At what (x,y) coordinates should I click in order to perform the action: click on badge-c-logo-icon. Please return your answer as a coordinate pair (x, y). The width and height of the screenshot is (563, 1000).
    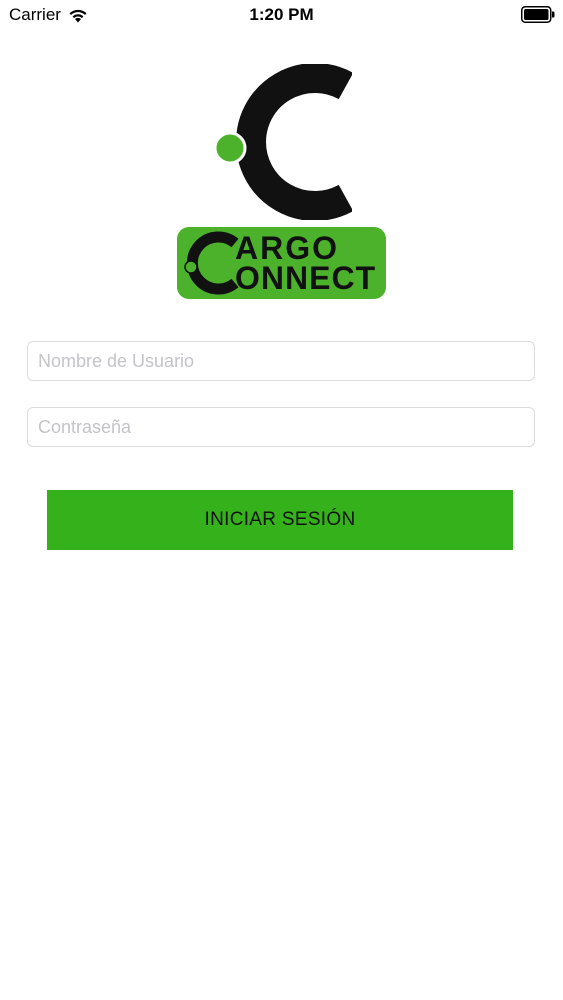
    Looking at the image, I should click on (211, 263).